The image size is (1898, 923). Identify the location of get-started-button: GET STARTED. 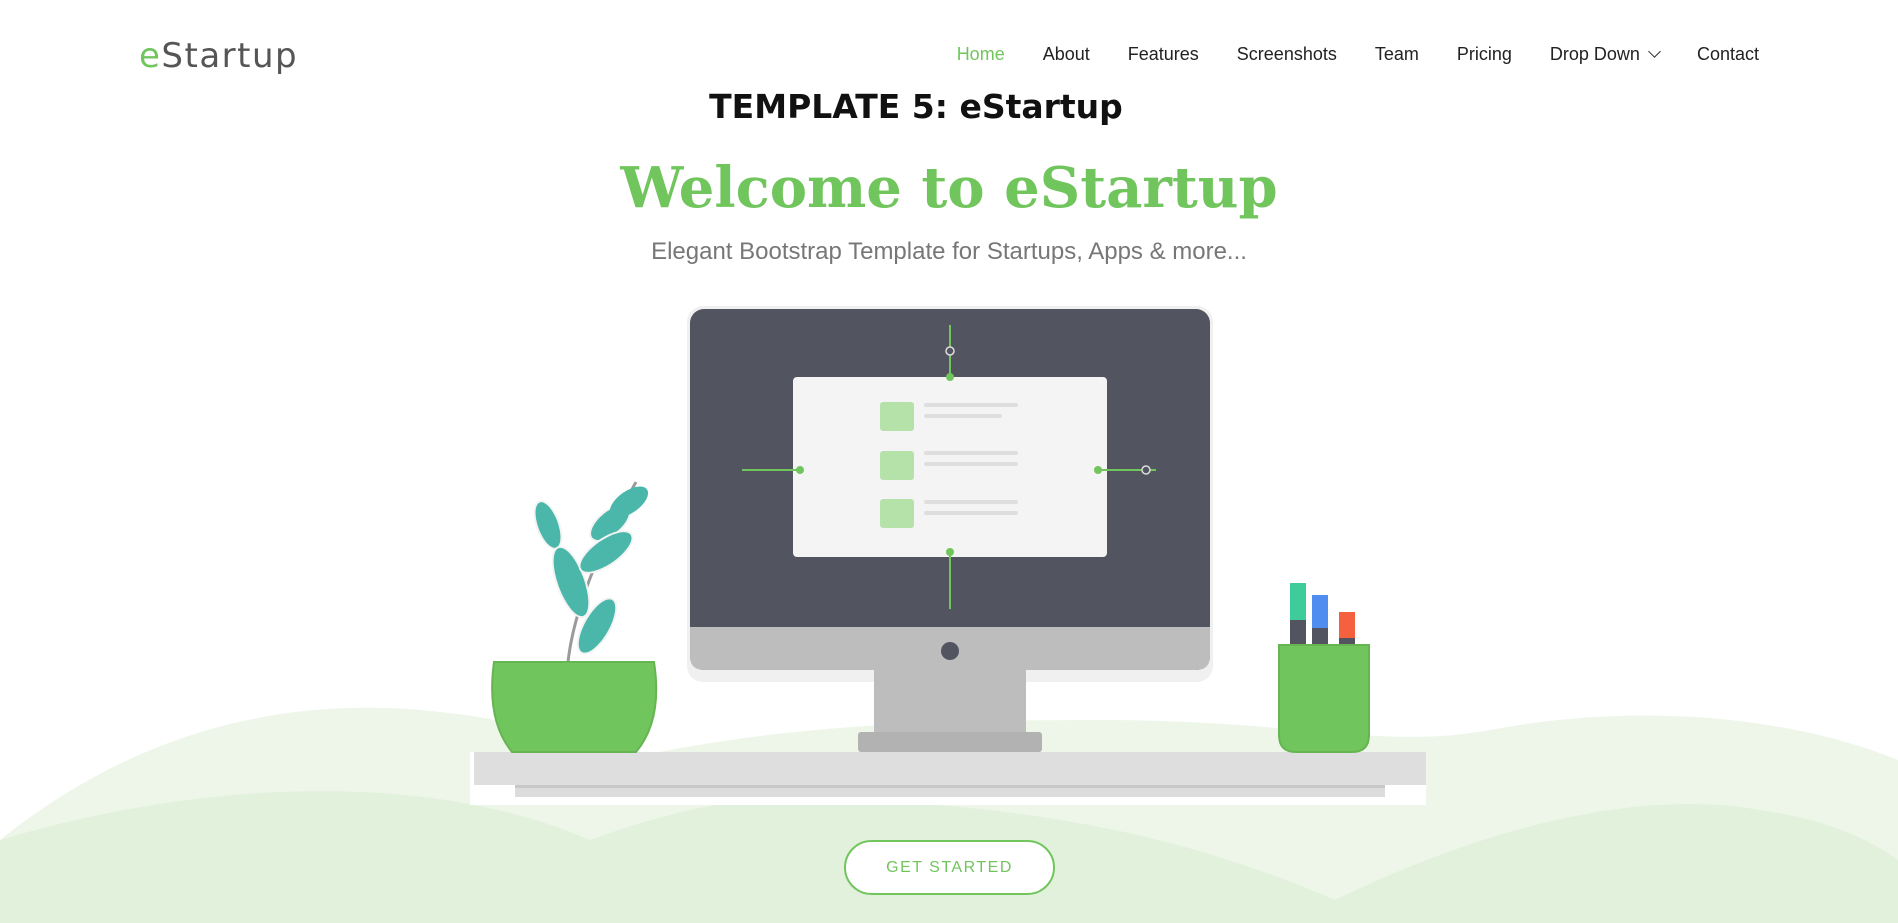
(949, 867).